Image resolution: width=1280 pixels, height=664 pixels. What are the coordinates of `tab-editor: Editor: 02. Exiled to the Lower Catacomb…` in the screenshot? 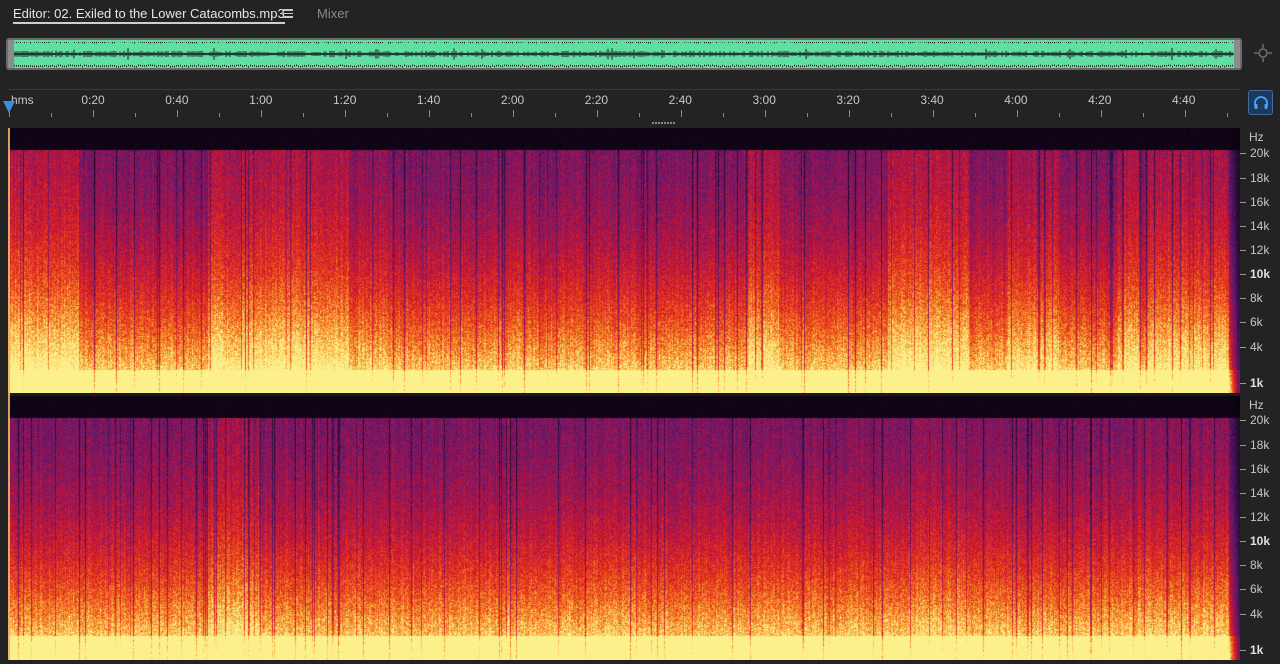 It's located at (149, 15).